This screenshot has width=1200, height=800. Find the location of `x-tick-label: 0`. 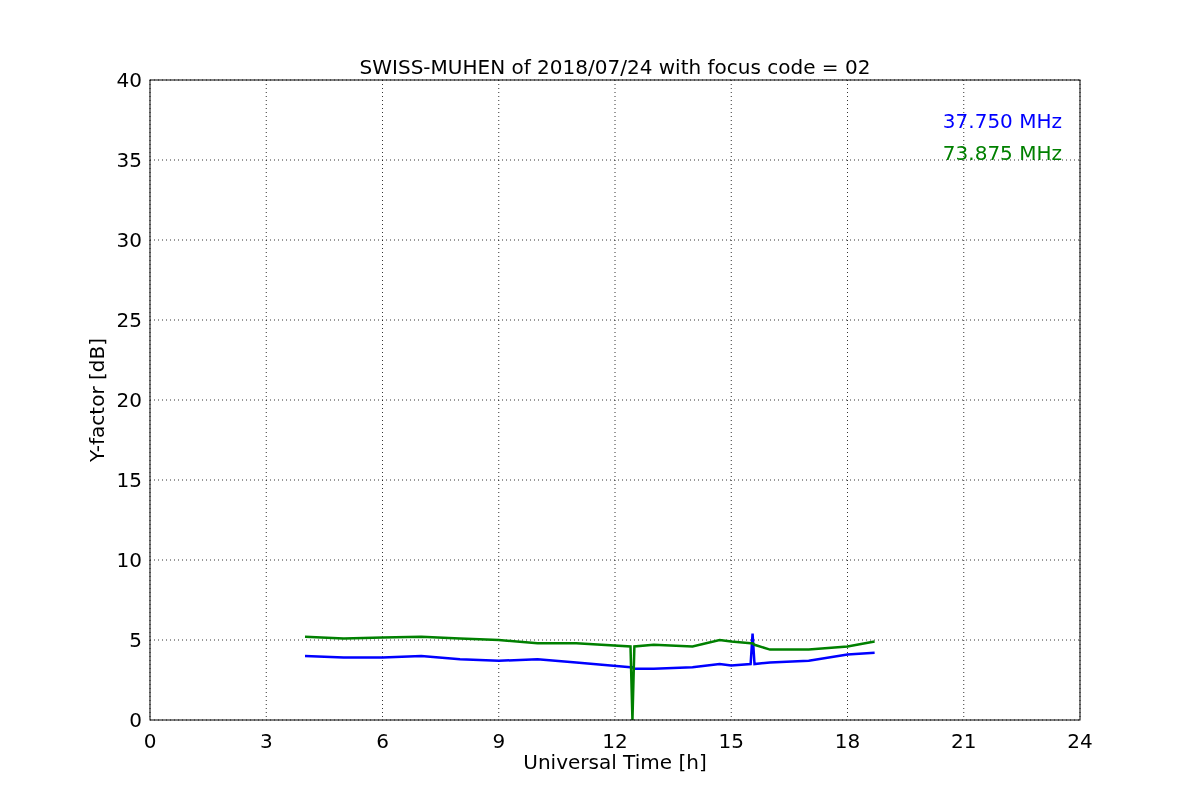

x-tick-label: 0 is located at coordinates (150, 741).